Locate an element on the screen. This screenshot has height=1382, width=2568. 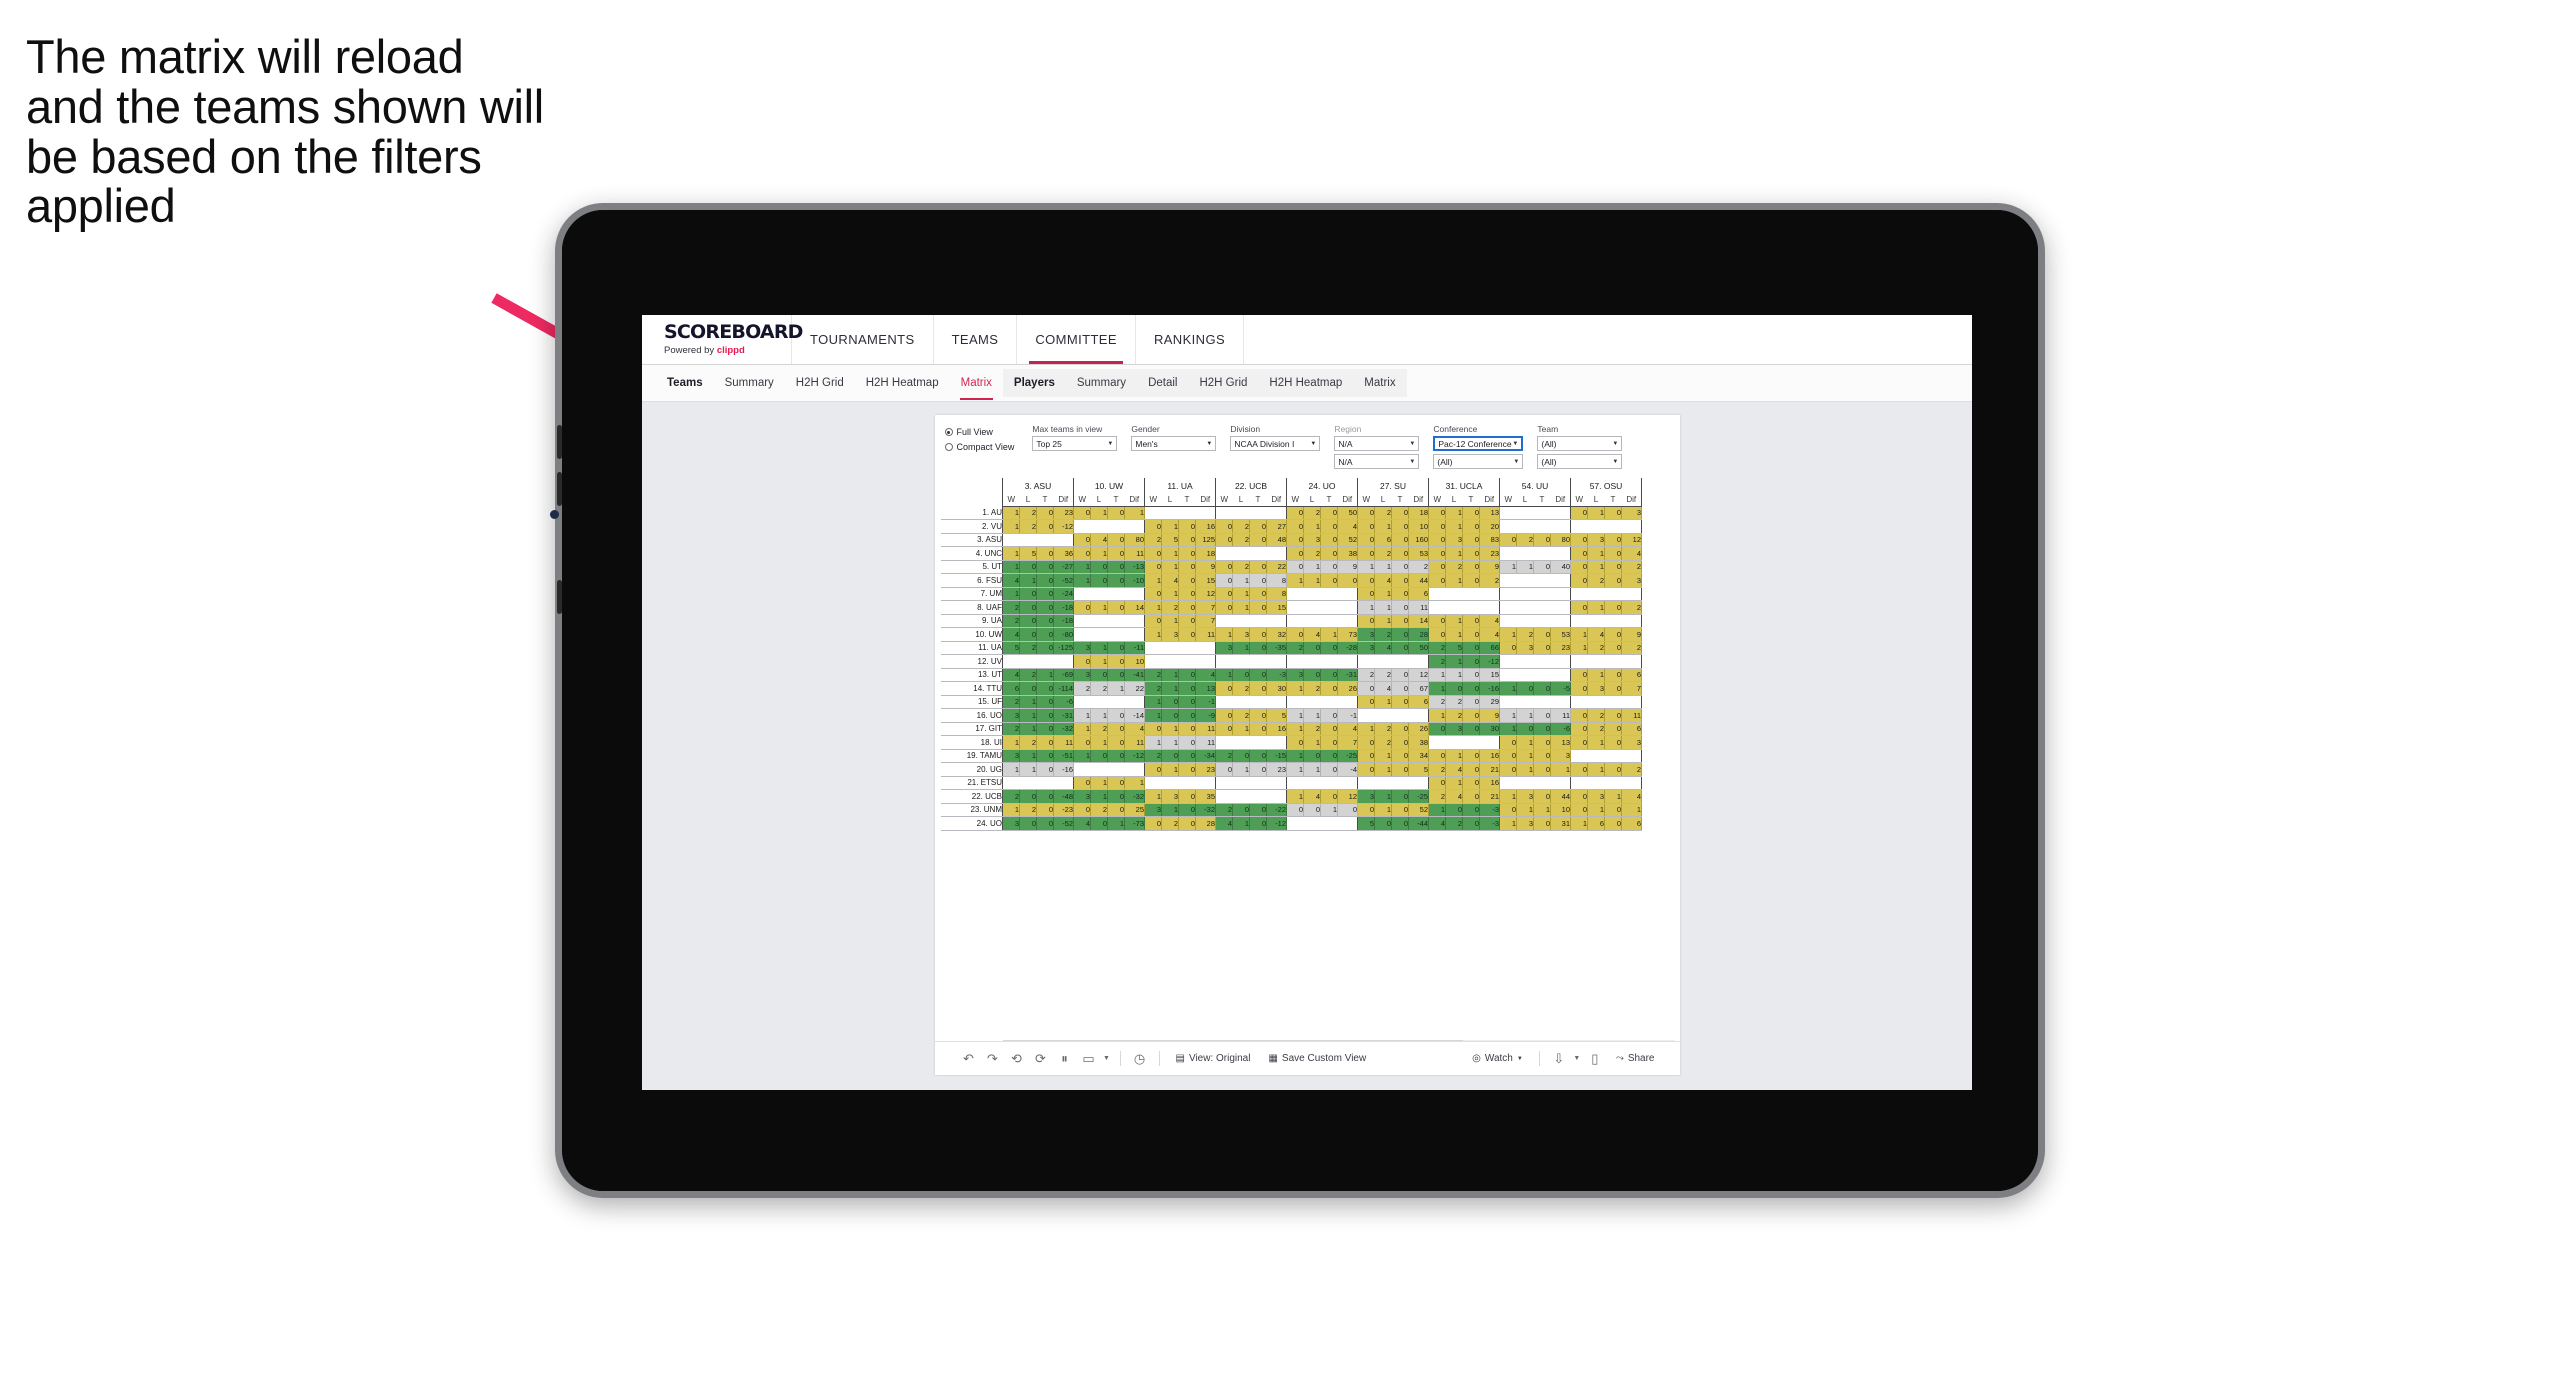
matrix-data-cell: 15 is located at coordinates (1489, 675).